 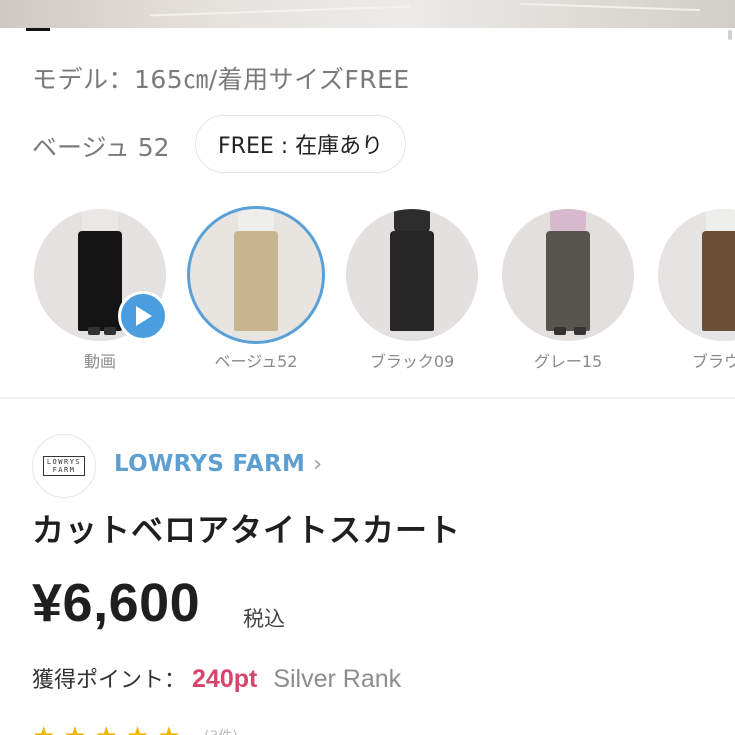 I want to click on swatch-gray: グレー15, so click(x=570, y=290).